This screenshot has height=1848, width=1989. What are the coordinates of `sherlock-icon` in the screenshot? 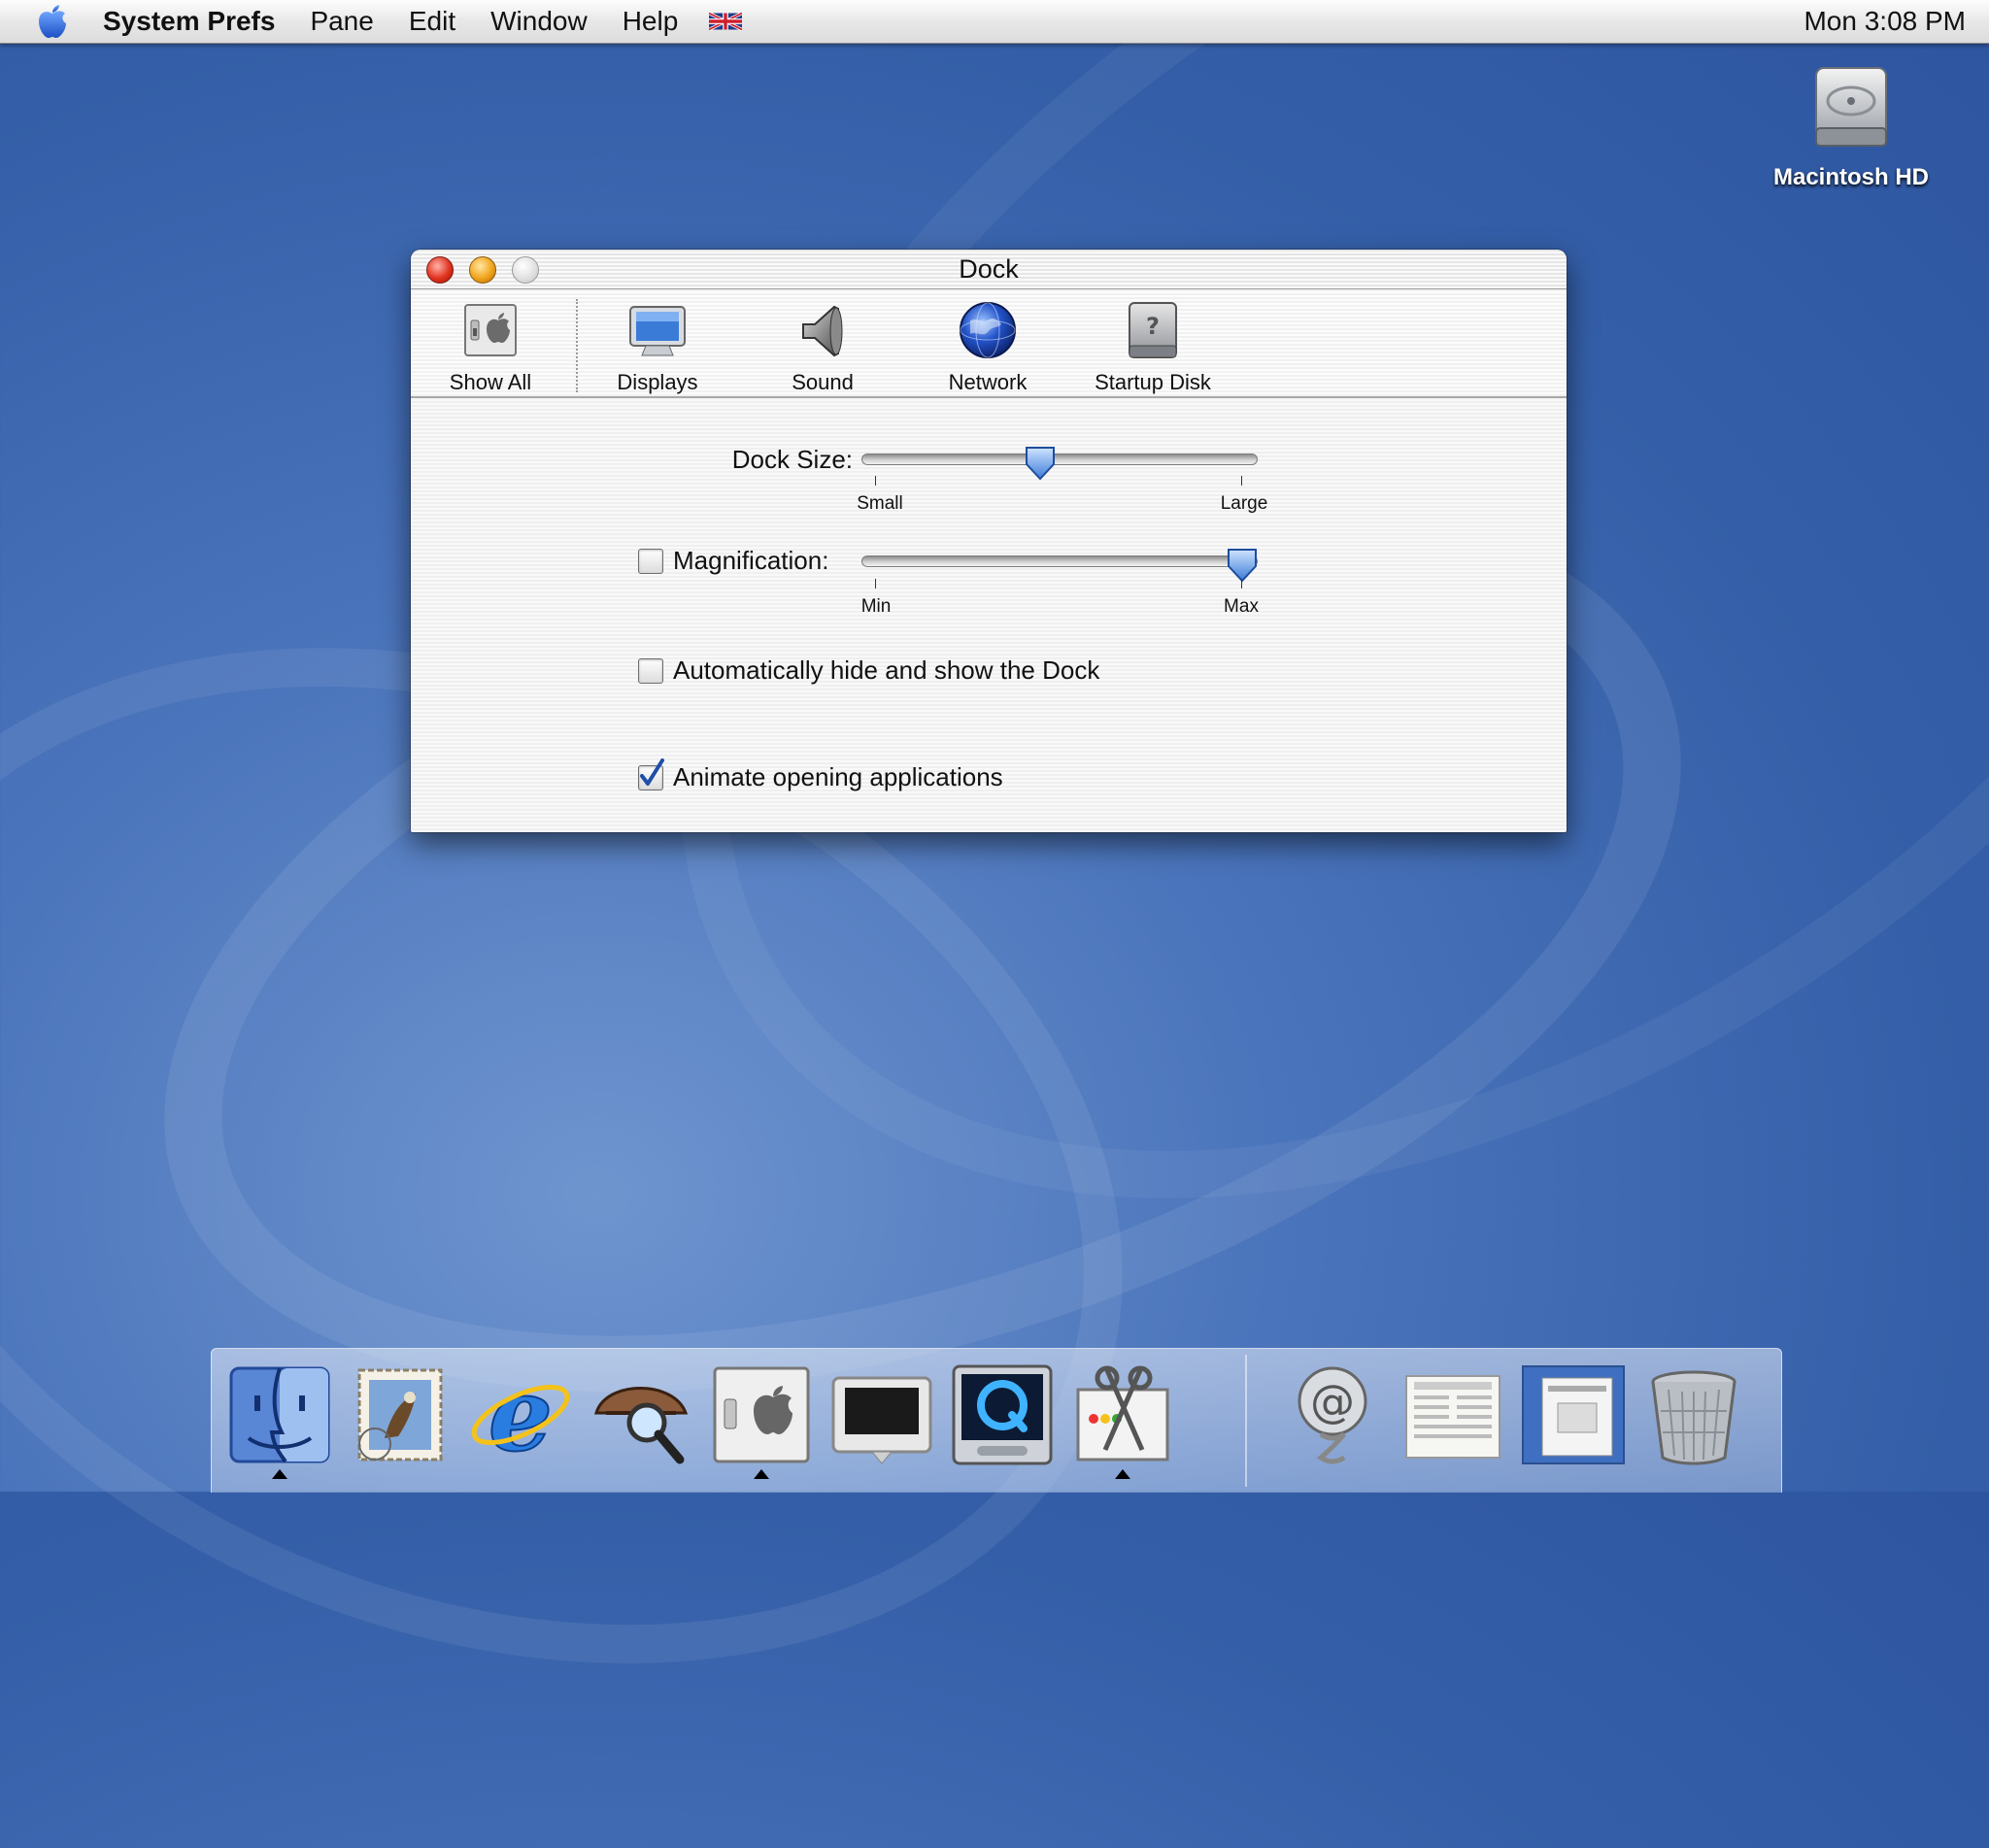 It's located at (641, 1425).